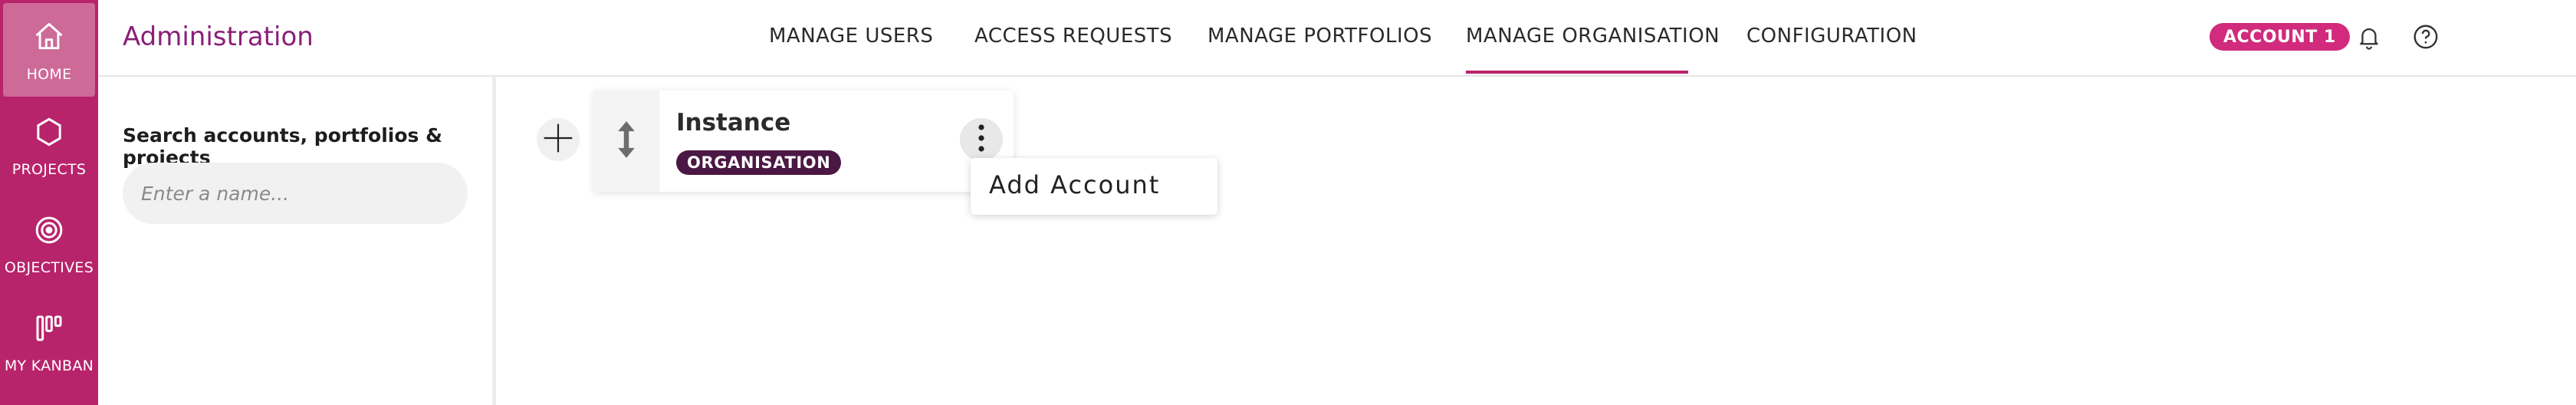 The height and width of the screenshot is (405, 2576). I want to click on node-options-menu: Add Account, so click(1094, 187).